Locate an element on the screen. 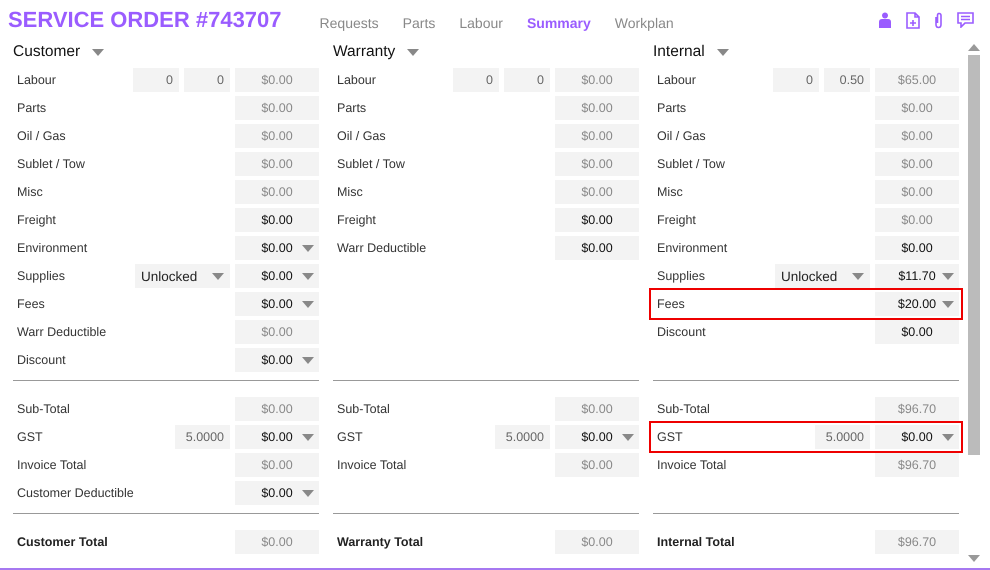 The height and width of the screenshot is (570, 990). row-label: Fees is located at coordinates (671, 304).